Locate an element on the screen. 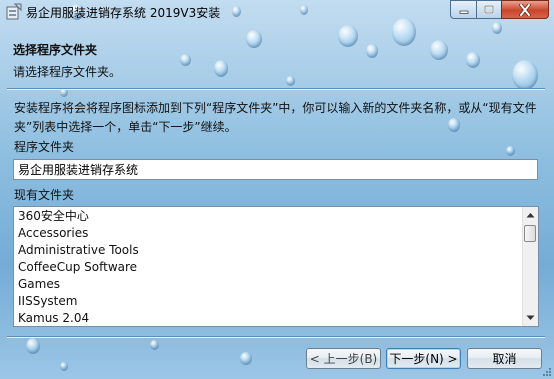  back-button: < 上一步(B) is located at coordinates (343, 358).